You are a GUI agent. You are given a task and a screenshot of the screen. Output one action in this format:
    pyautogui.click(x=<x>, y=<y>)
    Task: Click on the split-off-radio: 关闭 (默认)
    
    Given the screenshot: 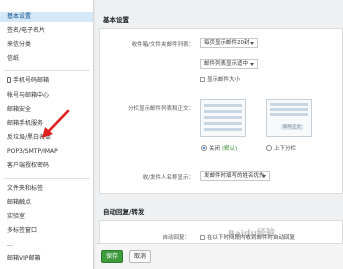 What is the action you would take?
    pyautogui.click(x=219, y=148)
    